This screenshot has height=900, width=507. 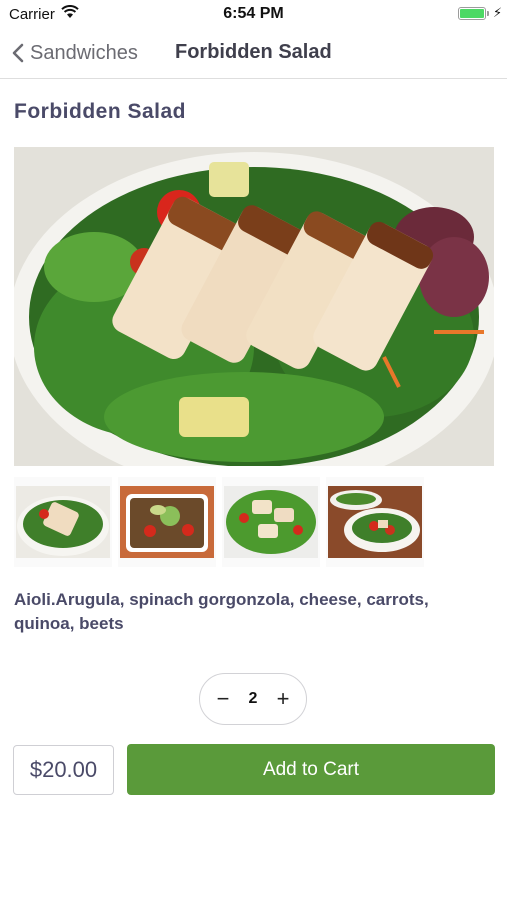 I want to click on navigation-bar: Sandwiches Forbidden Salad, so click(x=253, y=53).